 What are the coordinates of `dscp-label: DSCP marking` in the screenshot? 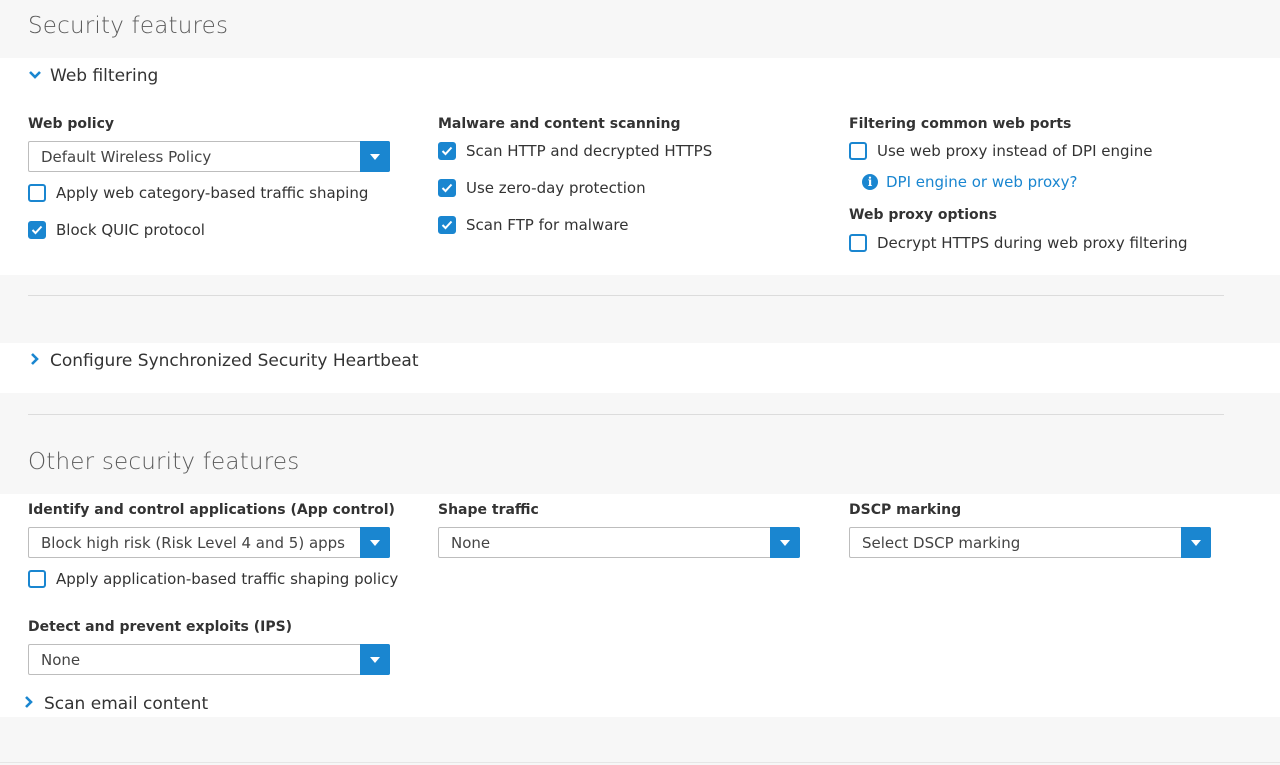 It's located at (905, 510).